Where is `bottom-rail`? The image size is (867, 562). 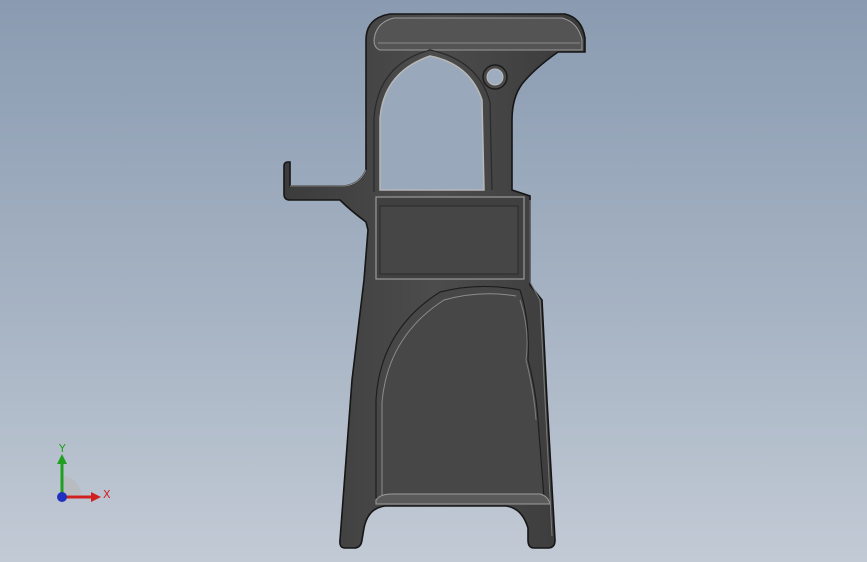
bottom-rail is located at coordinates (463, 499).